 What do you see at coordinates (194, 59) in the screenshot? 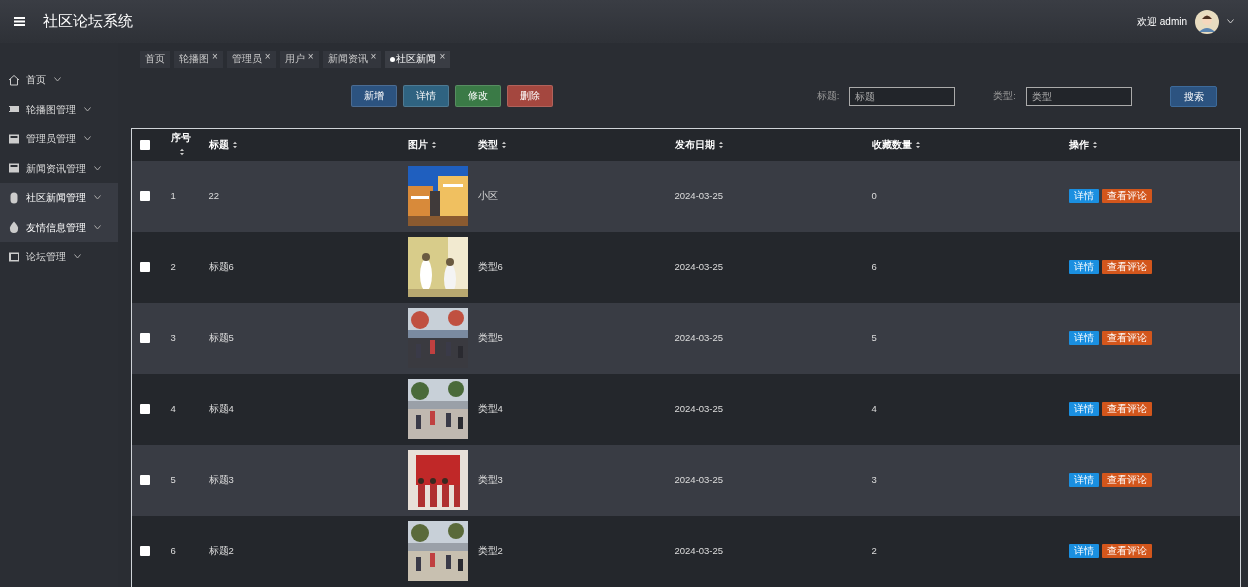
I see `tab: 轮播图` at bounding box center [194, 59].